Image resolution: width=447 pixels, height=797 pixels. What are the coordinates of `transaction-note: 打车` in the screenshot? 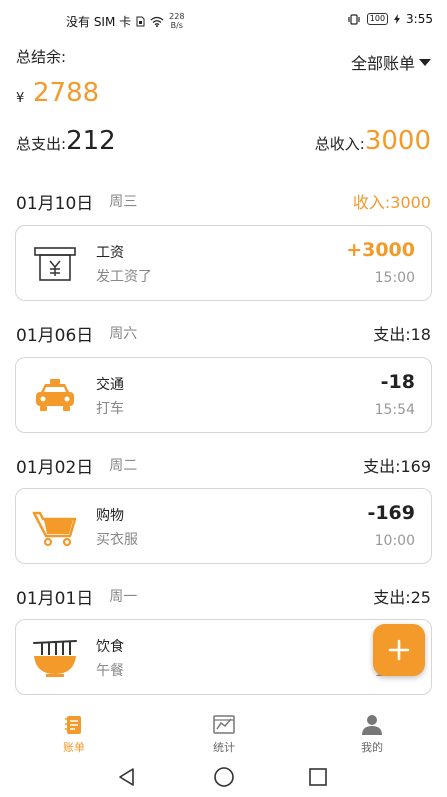 It's located at (110, 409).